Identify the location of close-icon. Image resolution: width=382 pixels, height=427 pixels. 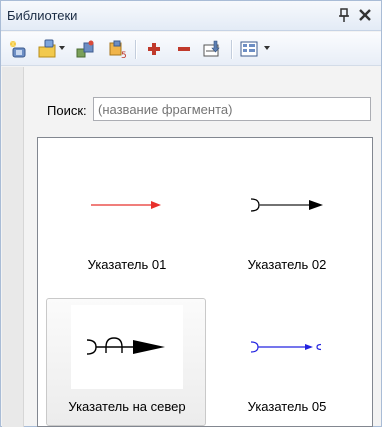
(365, 15).